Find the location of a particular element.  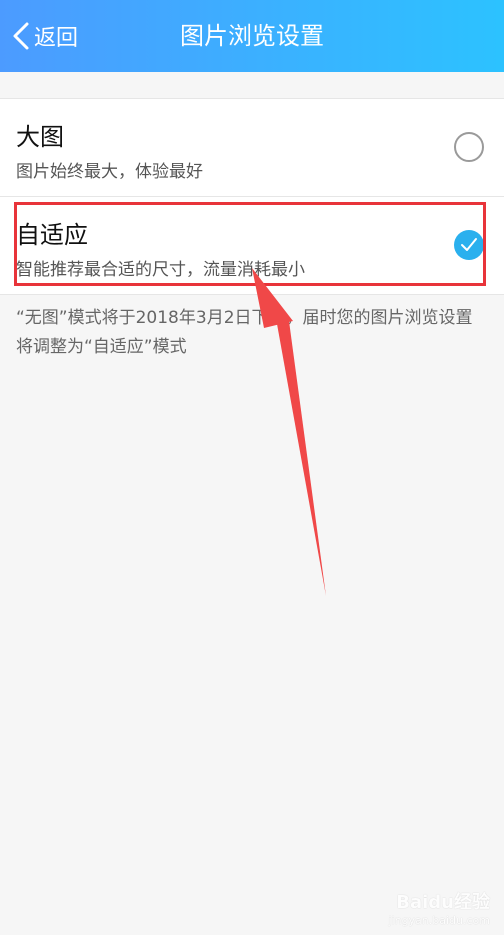

watermark: Baidu经验 jingyan.baidu.com is located at coordinates (439, 907).